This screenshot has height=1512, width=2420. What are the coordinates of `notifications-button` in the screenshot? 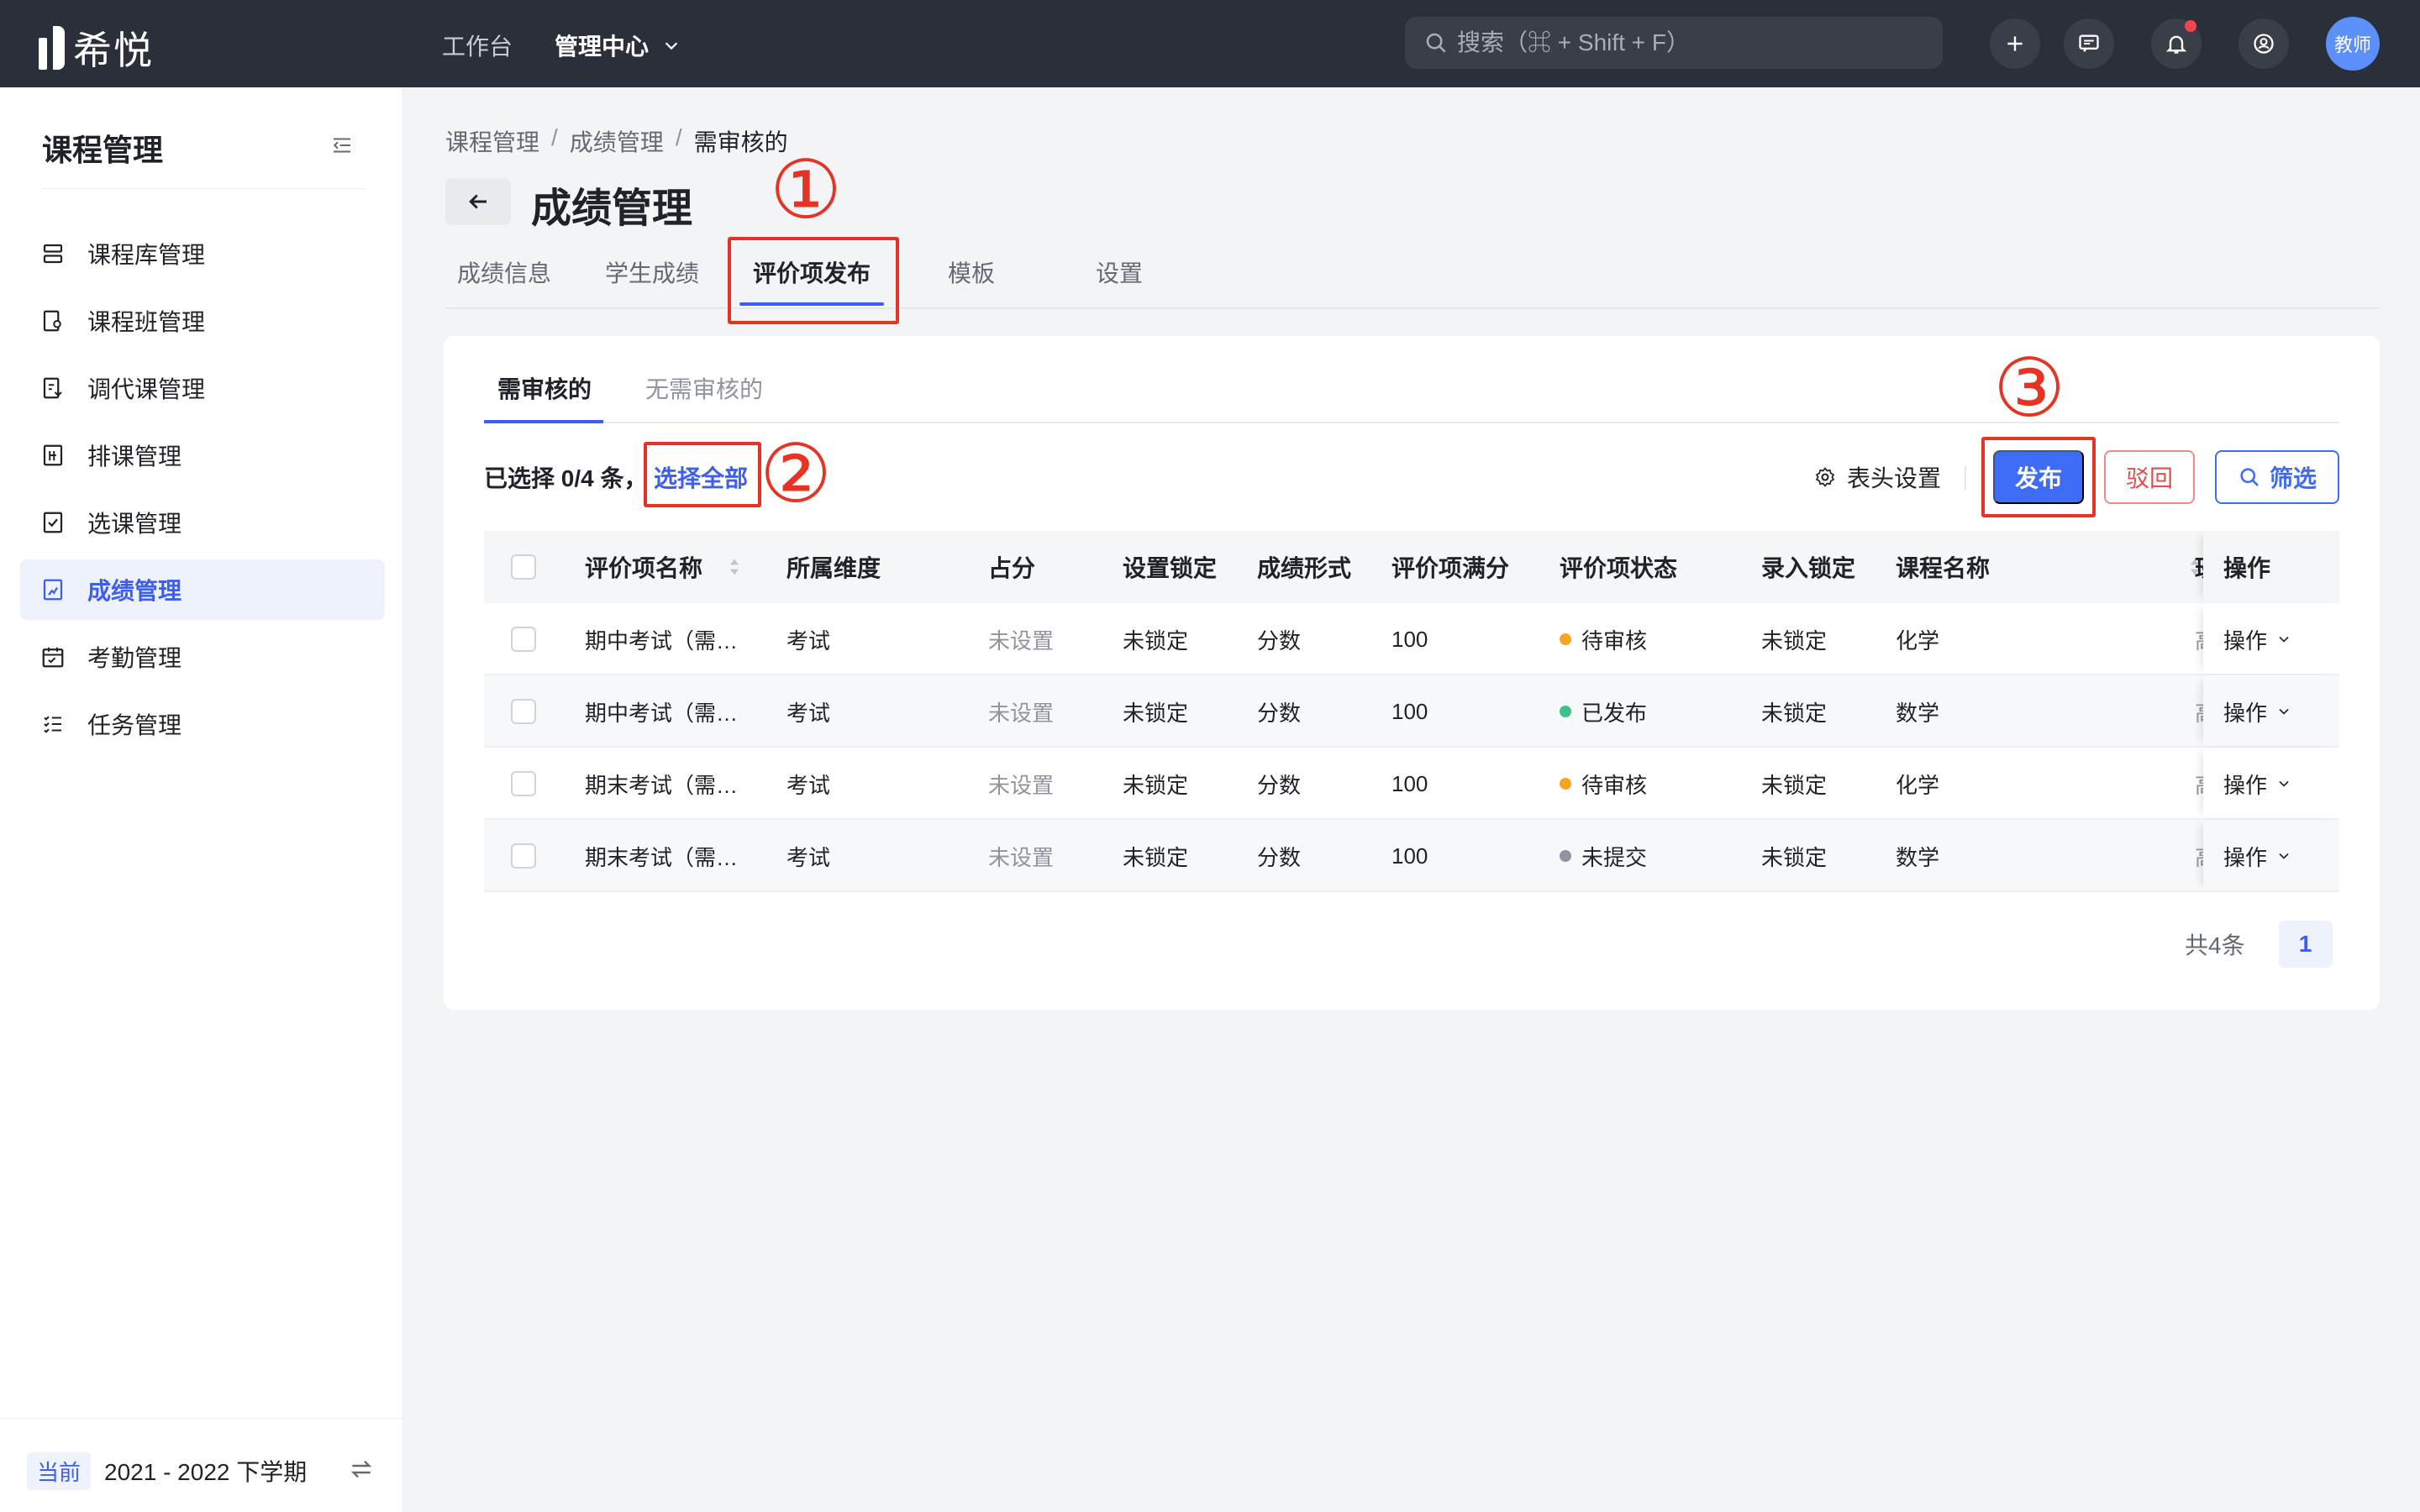 It's located at (2176, 43).